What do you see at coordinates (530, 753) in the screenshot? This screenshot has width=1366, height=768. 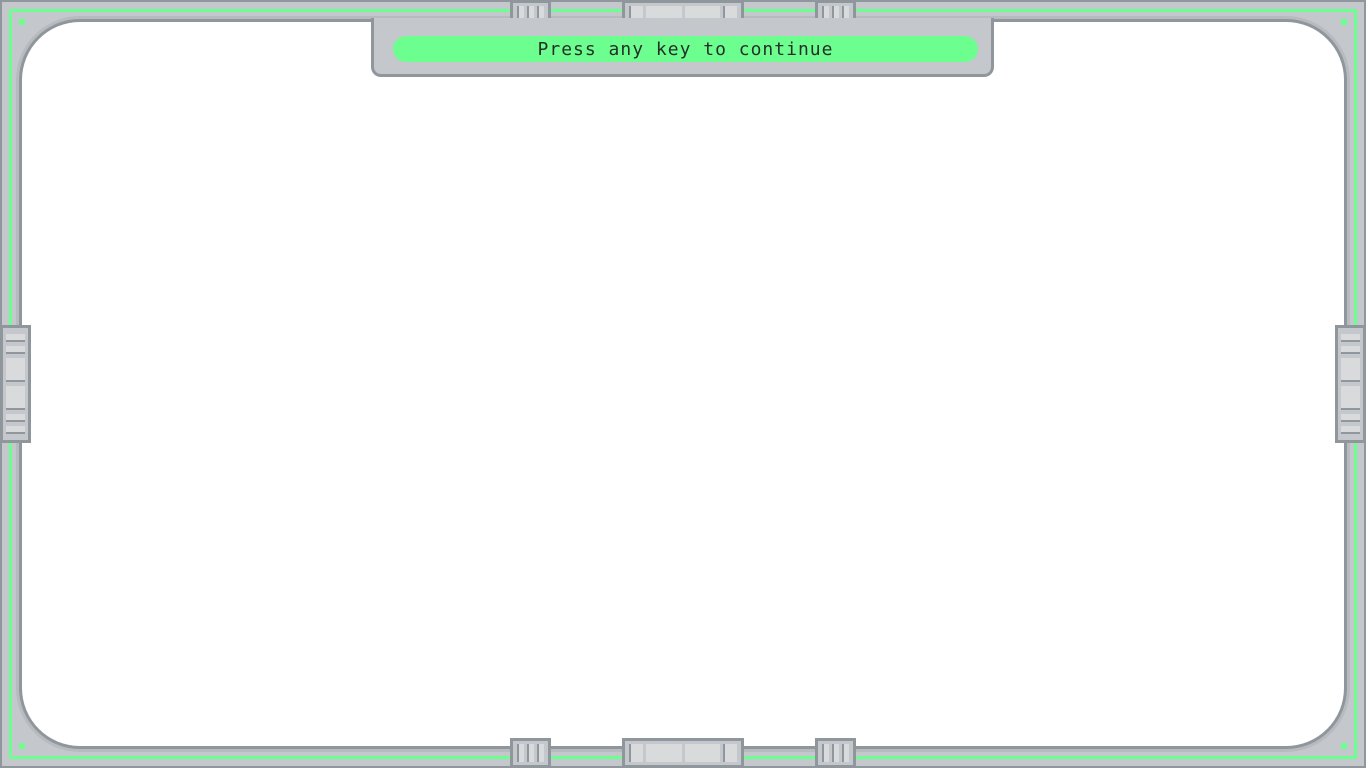 I see `bottom-connector-left` at bounding box center [530, 753].